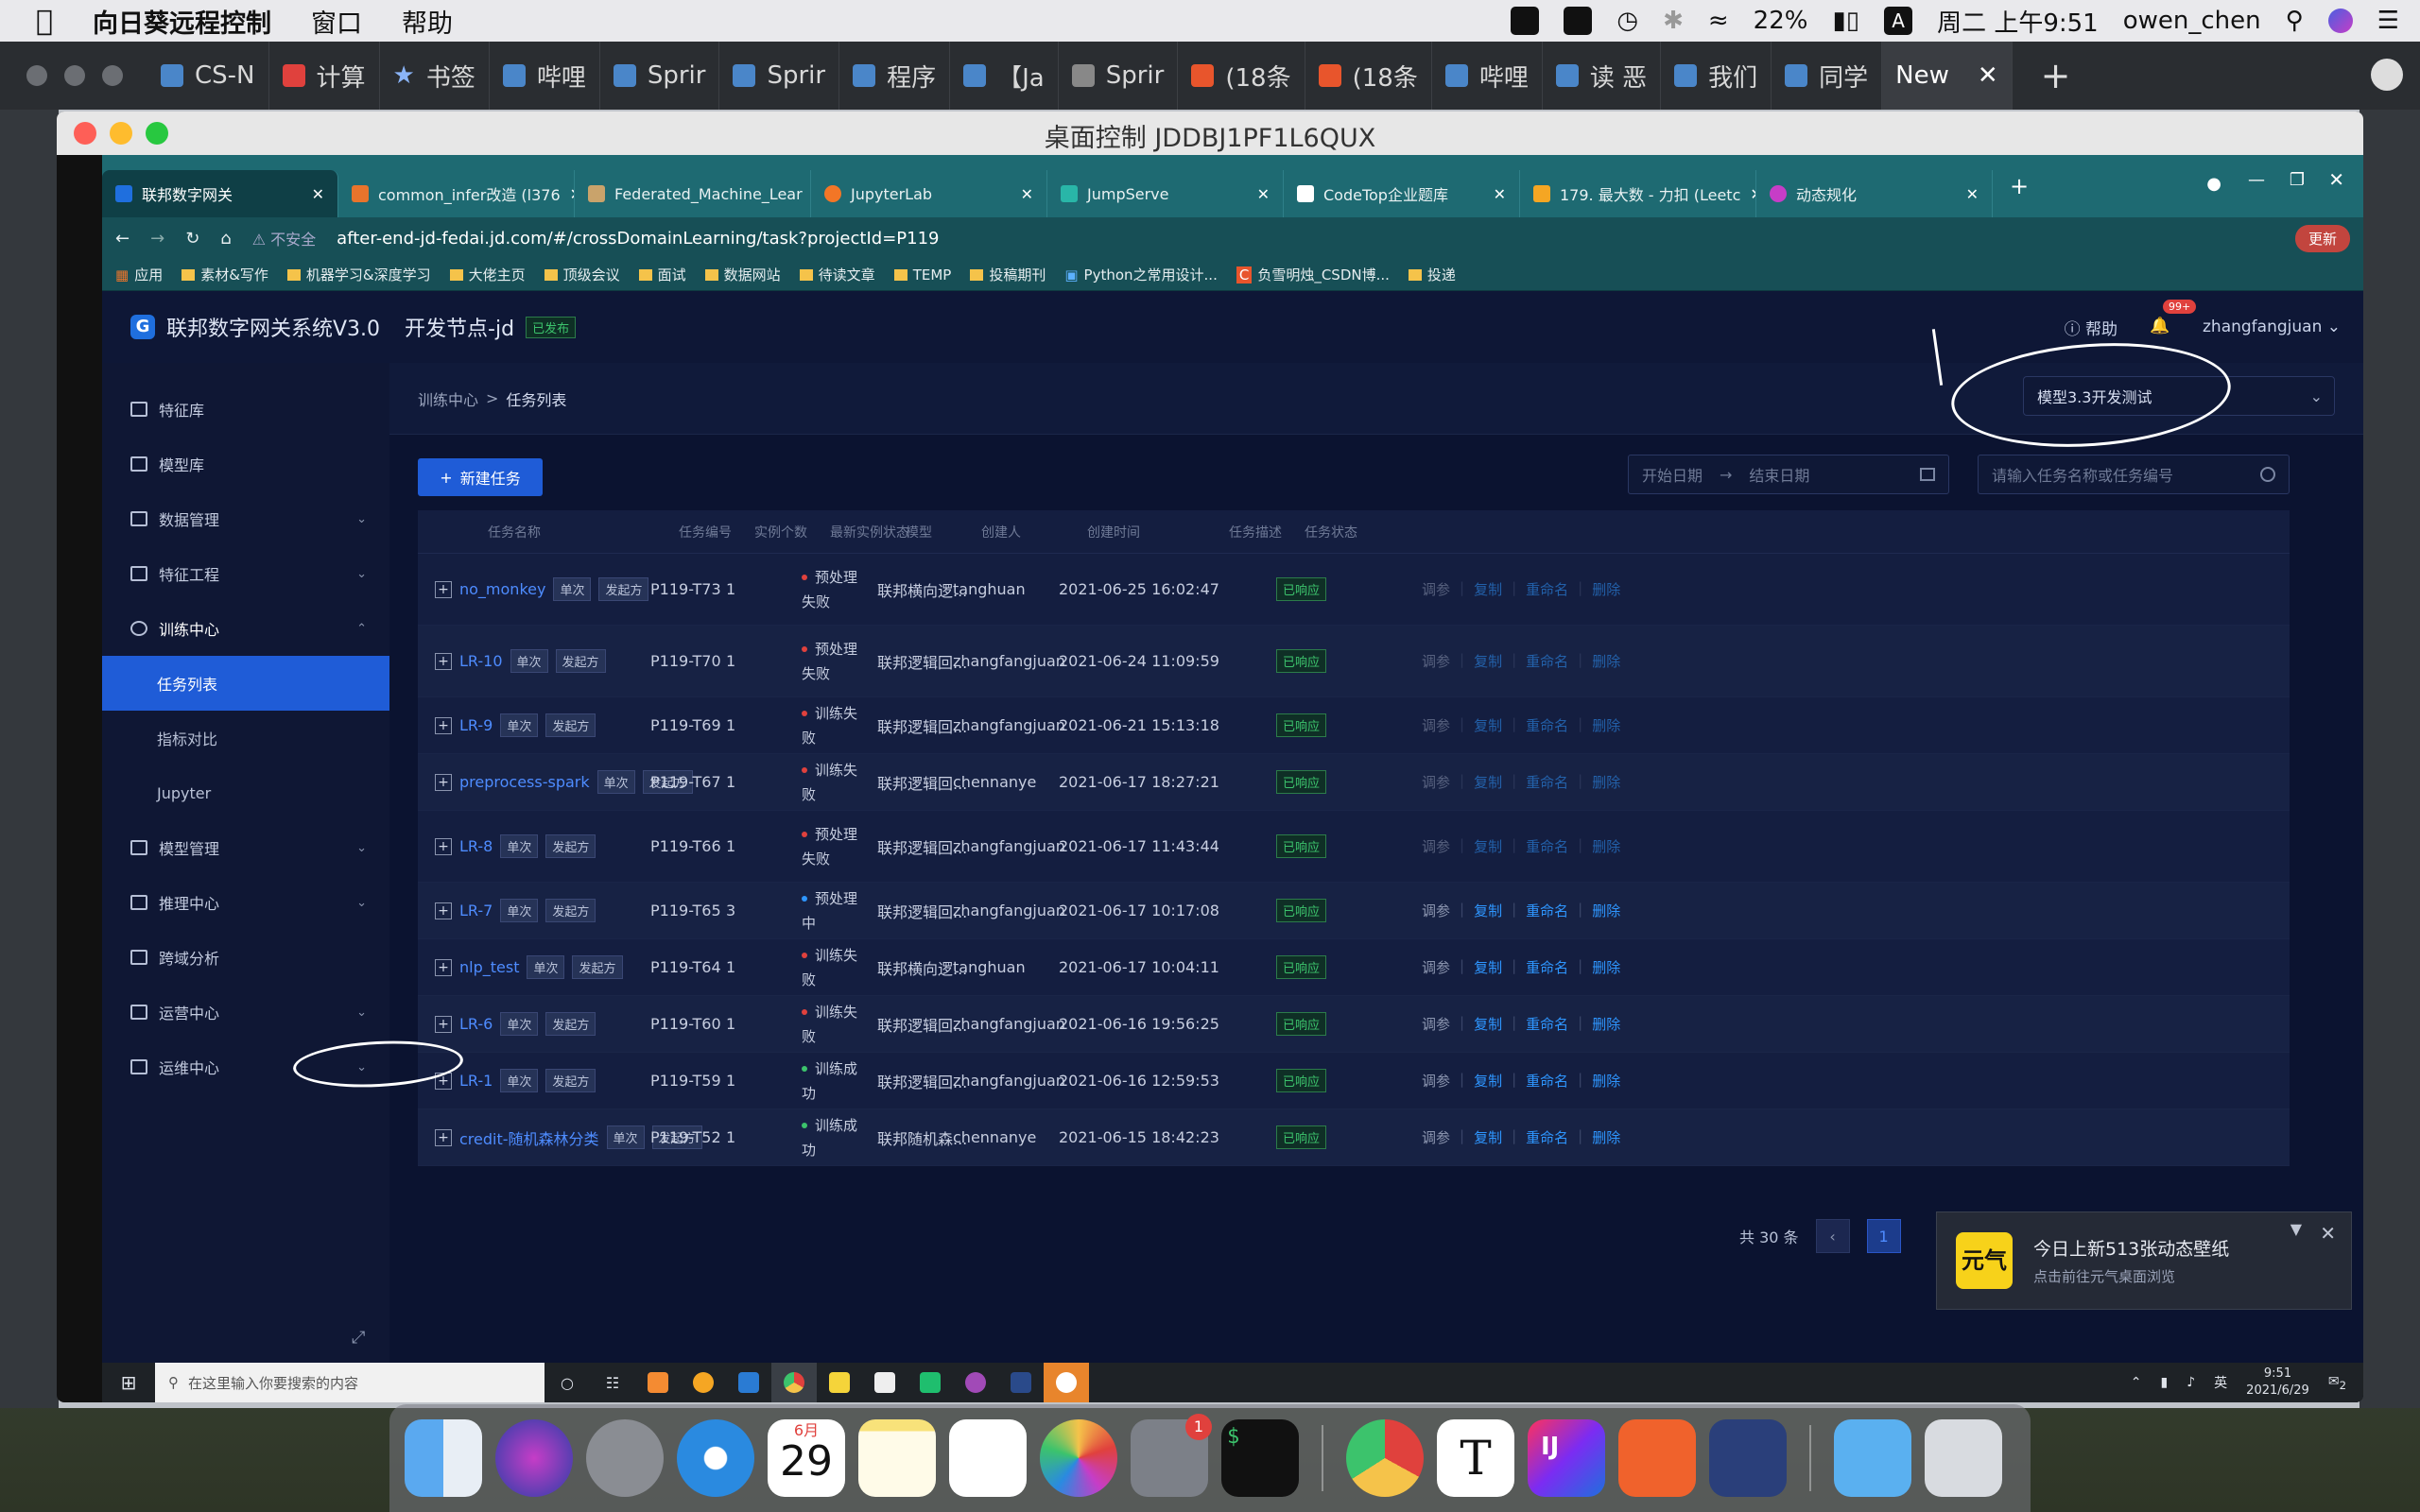  Describe the element at coordinates (112, 75) in the screenshot. I see `zoom-dot` at that location.